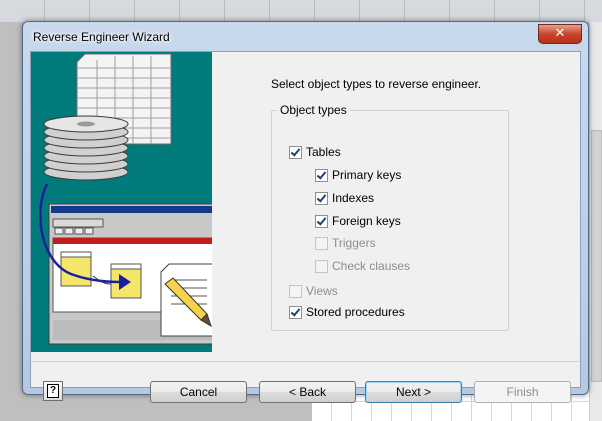 This screenshot has width=602, height=421. I want to click on close-icon: ✕, so click(560, 33).